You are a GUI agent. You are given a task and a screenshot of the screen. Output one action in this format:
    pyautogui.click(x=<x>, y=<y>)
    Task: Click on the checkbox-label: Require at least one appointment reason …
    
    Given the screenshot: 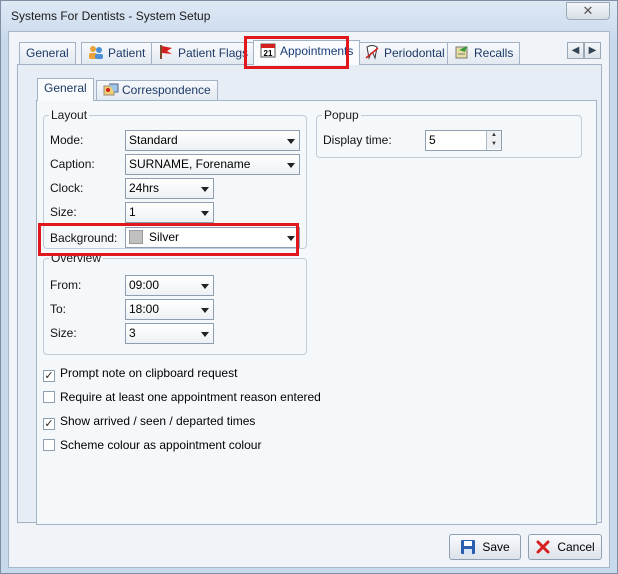 What is the action you would take?
    pyautogui.click(x=190, y=397)
    